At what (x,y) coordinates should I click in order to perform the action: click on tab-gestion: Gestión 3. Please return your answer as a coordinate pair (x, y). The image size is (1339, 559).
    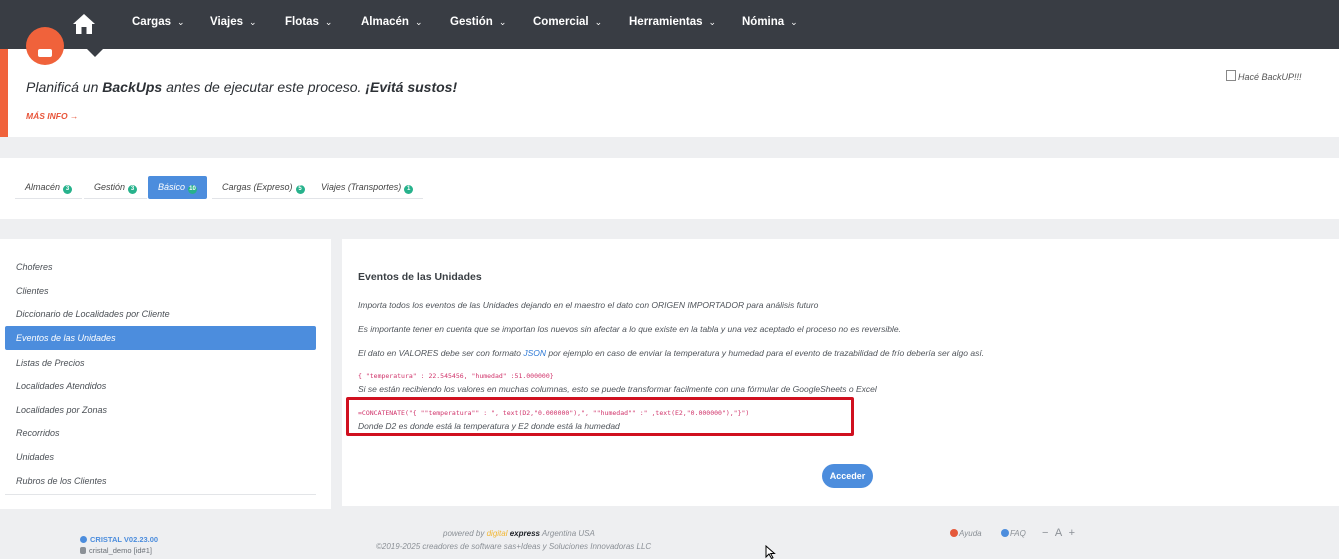
    Looking at the image, I should click on (116, 187).